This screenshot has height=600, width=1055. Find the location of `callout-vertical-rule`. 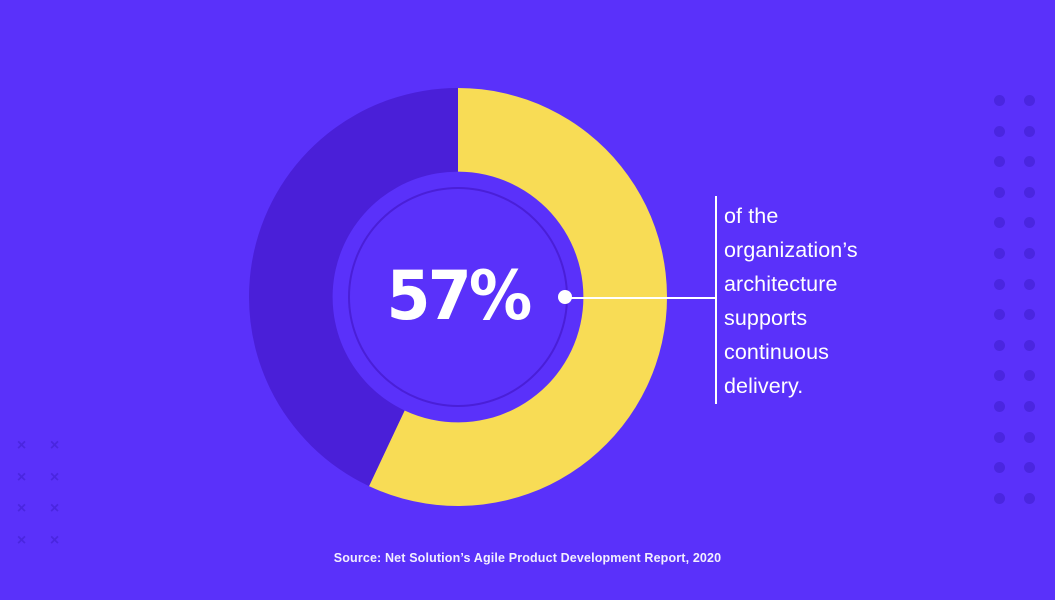

callout-vertical-rule is located at coordinates (716, 300).